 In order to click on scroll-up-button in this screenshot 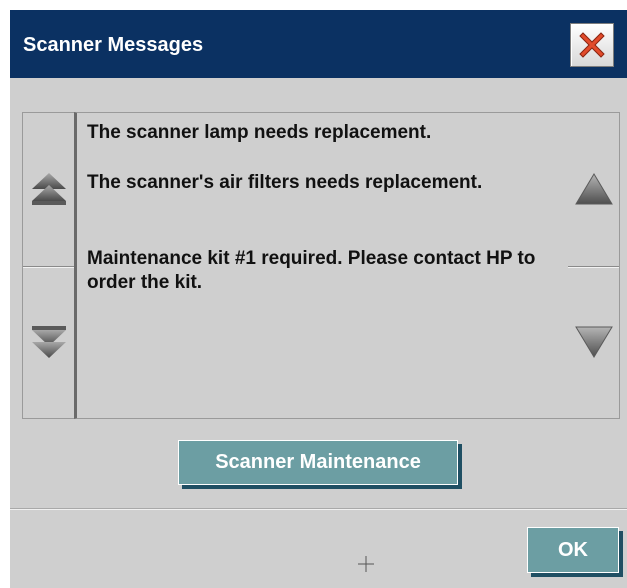, I will do `click(593, 189)`.